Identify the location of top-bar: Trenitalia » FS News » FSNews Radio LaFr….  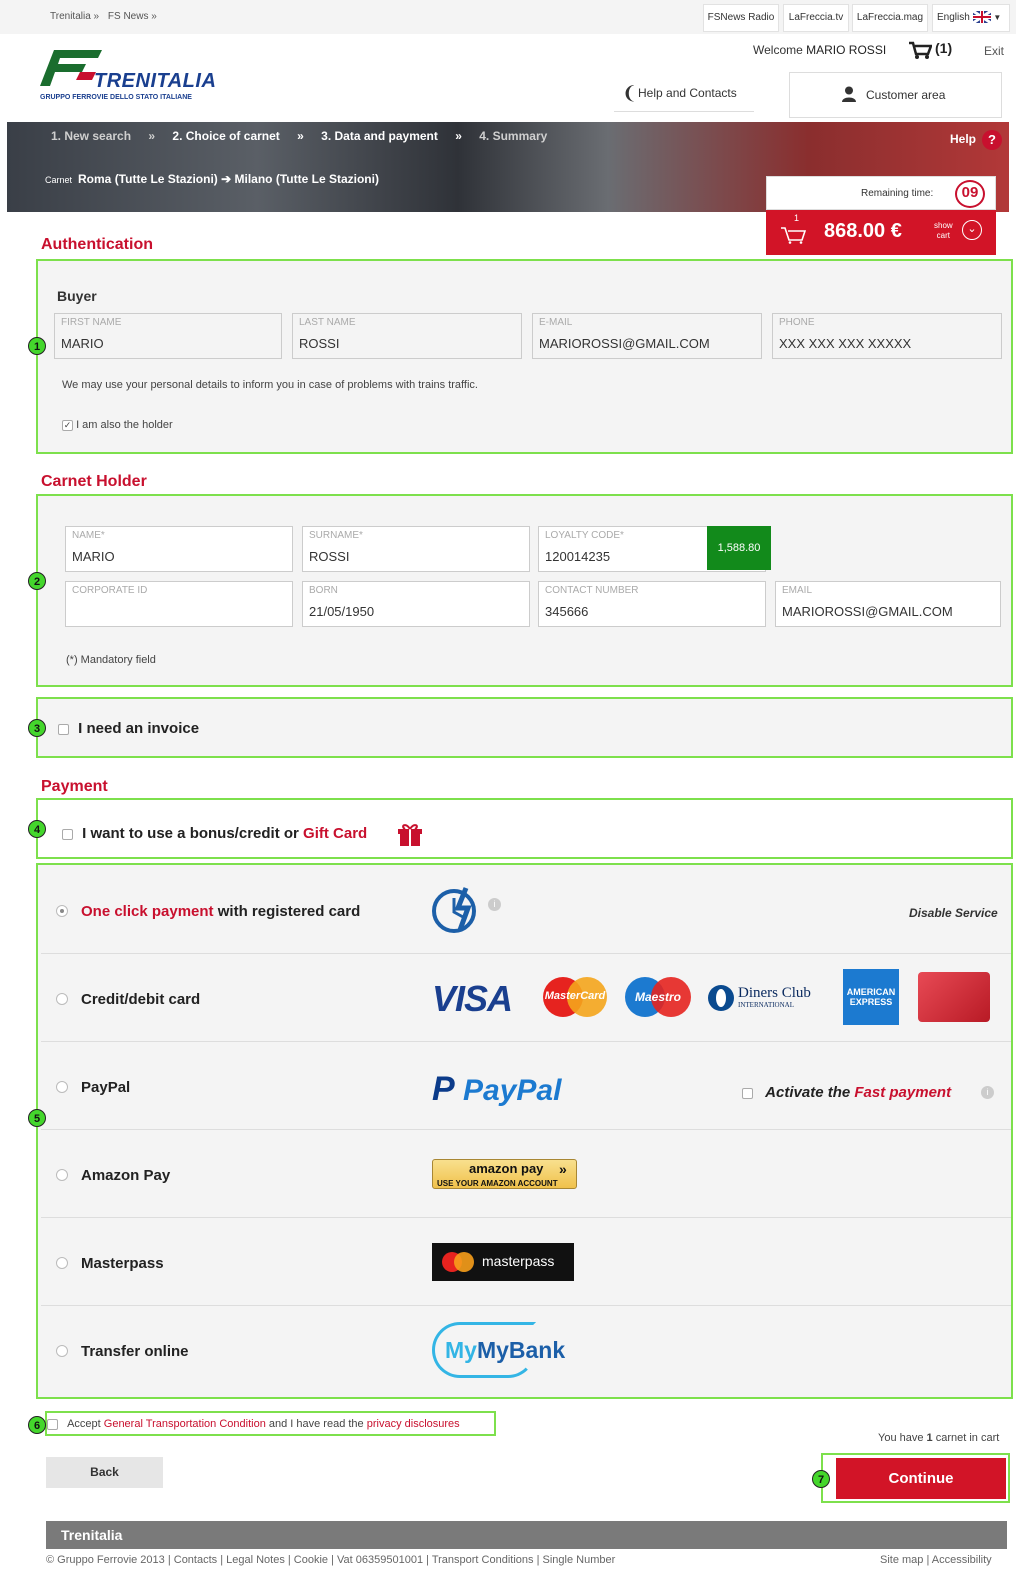
(508, 17).